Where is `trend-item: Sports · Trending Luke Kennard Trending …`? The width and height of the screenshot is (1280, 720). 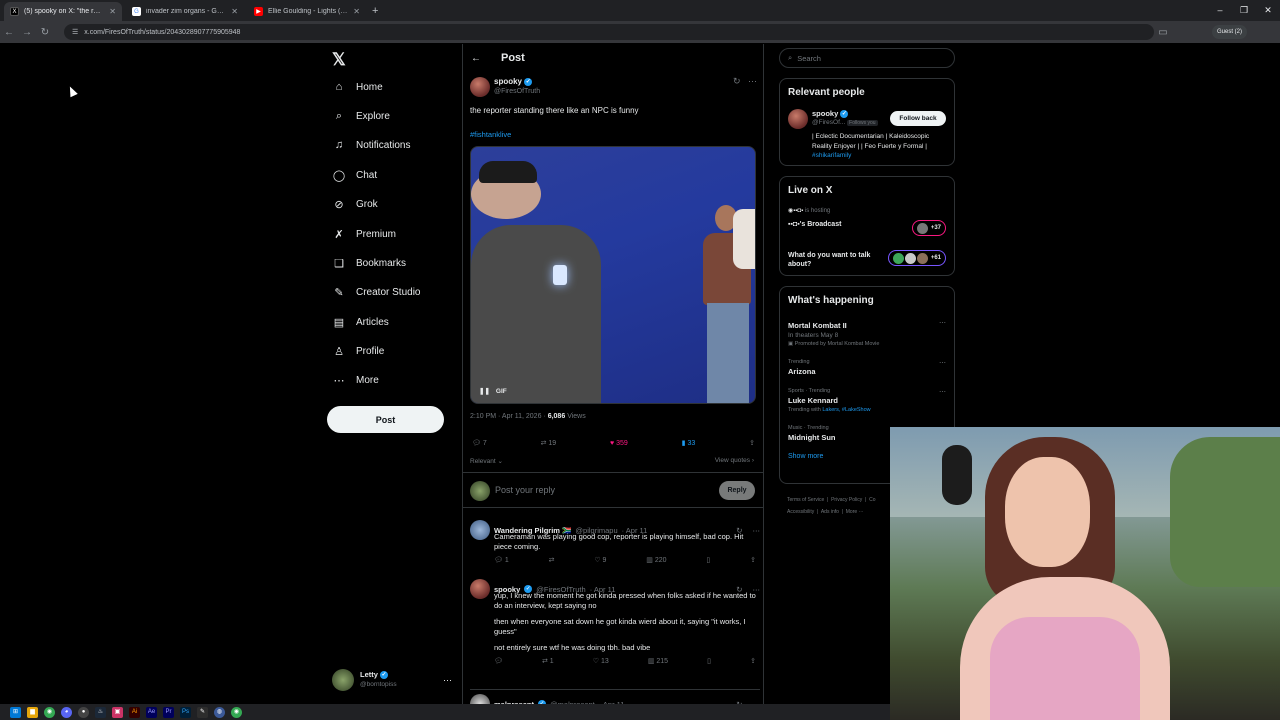 trend-item: Sports · Trending Luke Kennard Trending … is located at coordinates (867, 400).